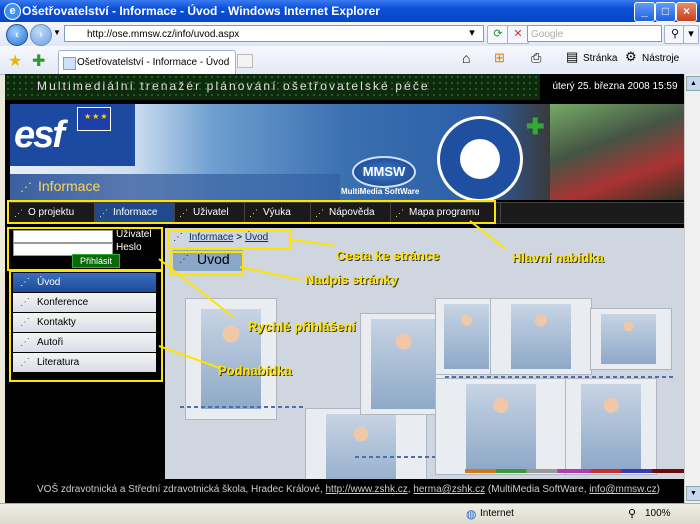 This screenshot has width=700, height=524. Describe the element at coordinates (94, 119) in the screenshot. I see `eu-flag-icon: ★★★` at that location.